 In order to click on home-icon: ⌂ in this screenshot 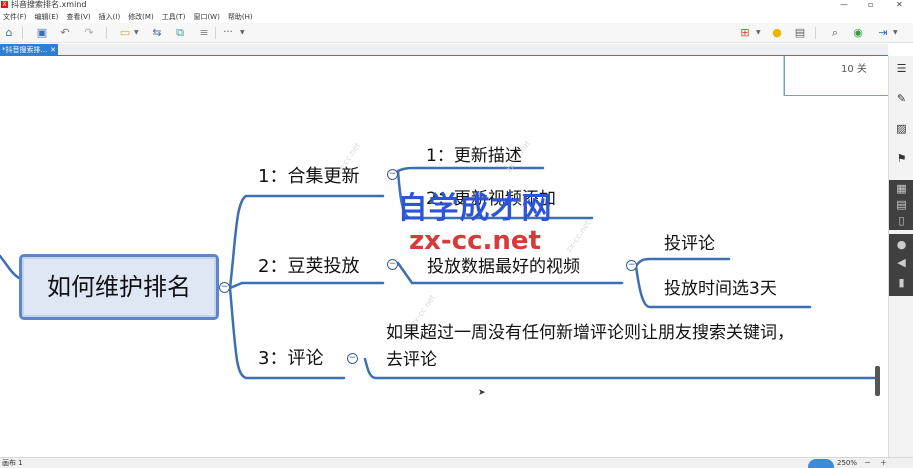, I will do `click(9, 33)`.